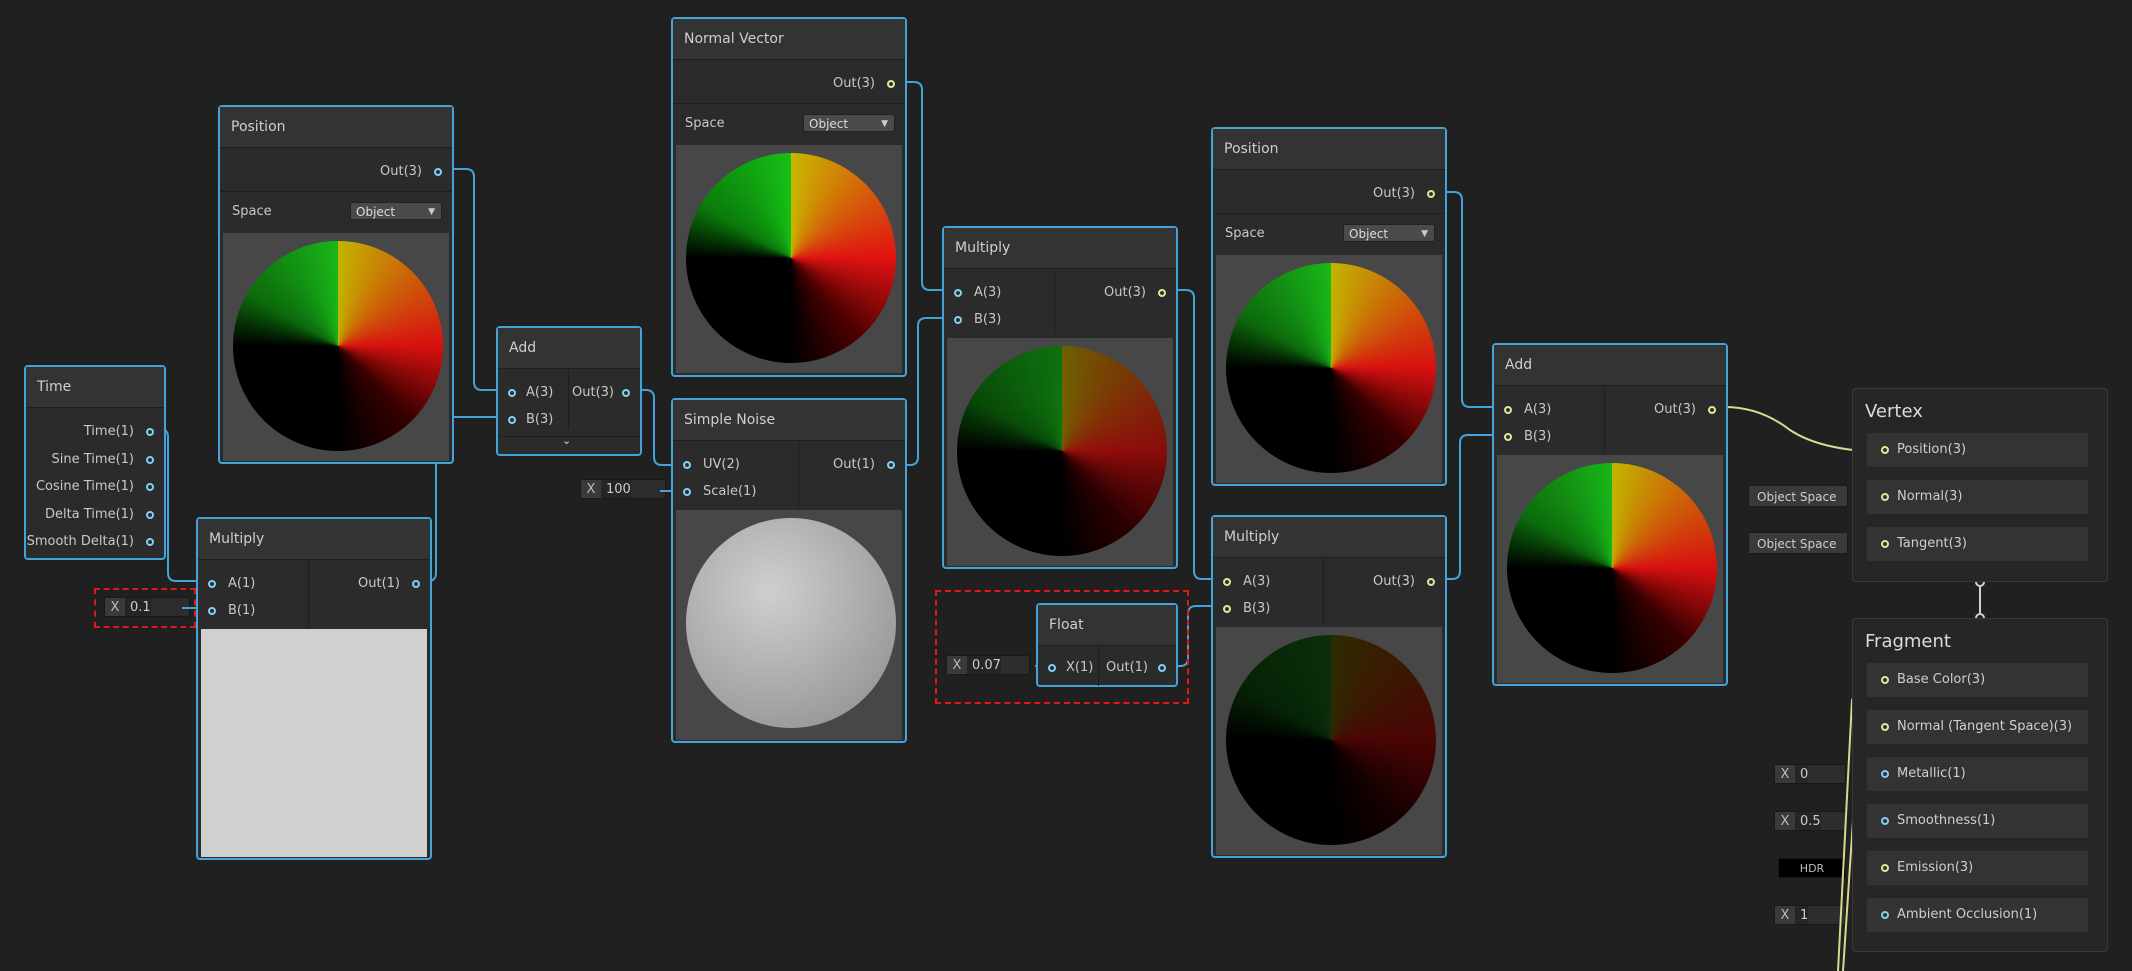  What do you see at coordinates (1052, 668) in the screenshot?
I see `input-x-port` at bounding box center [1052, 668].